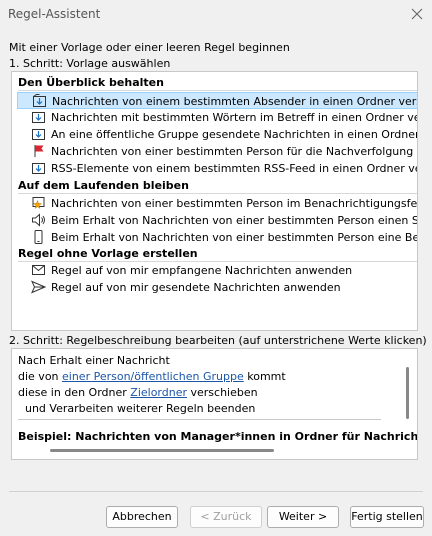  What do you see at coordinates (38, 270) in the screenshot?
I see `envelope-icon` at bounding box center [38, 270].